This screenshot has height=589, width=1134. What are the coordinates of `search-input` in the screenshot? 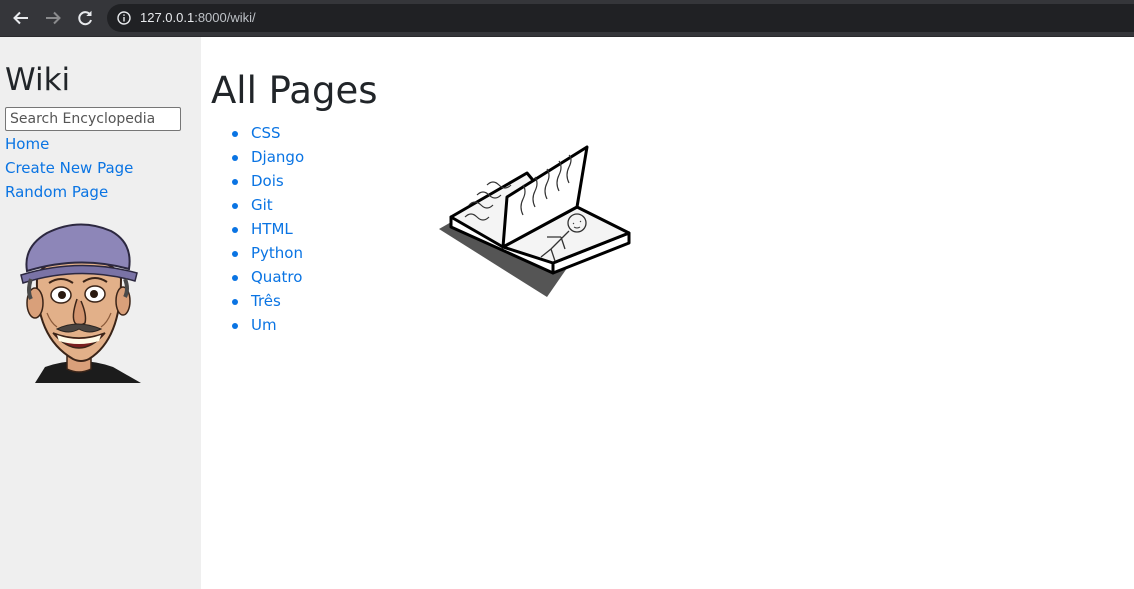 It's located at (93, 119).